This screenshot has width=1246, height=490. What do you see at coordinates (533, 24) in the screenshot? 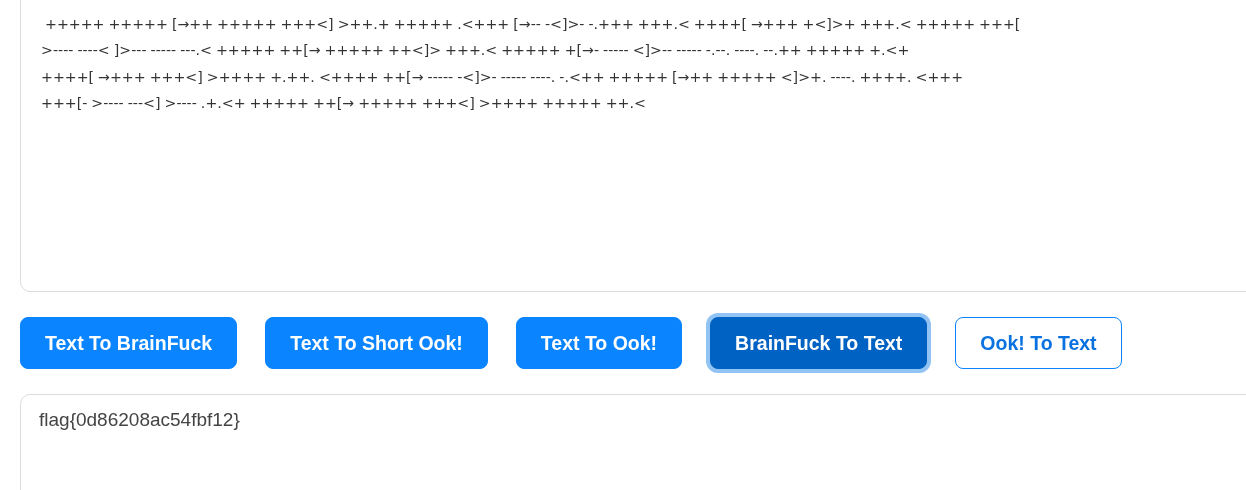
I see `code-line: +++++ +++++ [→++ +++++ +++<] >++.+ +++++ .<+++ [→-- -<]>- -.+++ +++.< ++++[ →+++ +<]>+ +++.< +++++ +++[` at bounding box center [533, 24].